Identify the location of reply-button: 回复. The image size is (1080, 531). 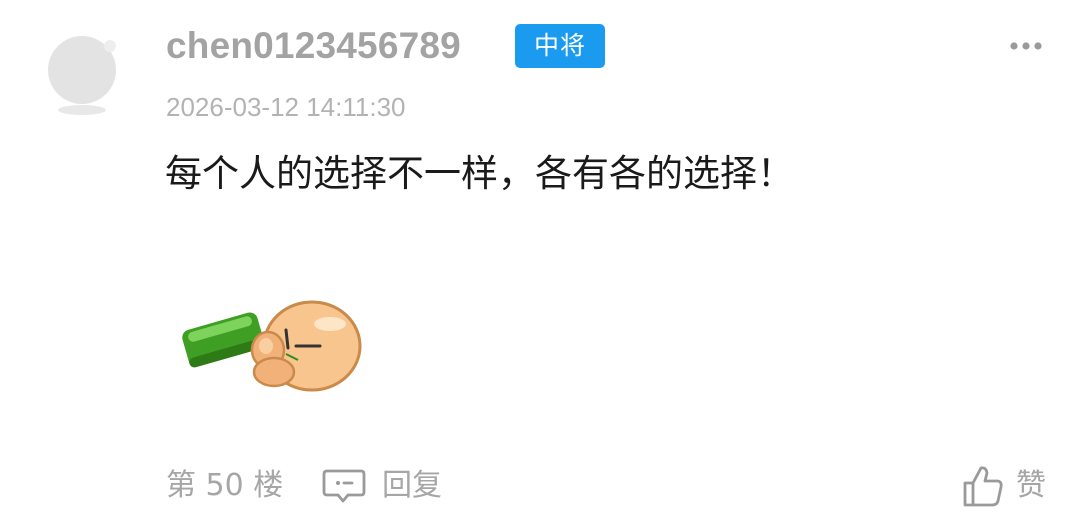
(382, 486).